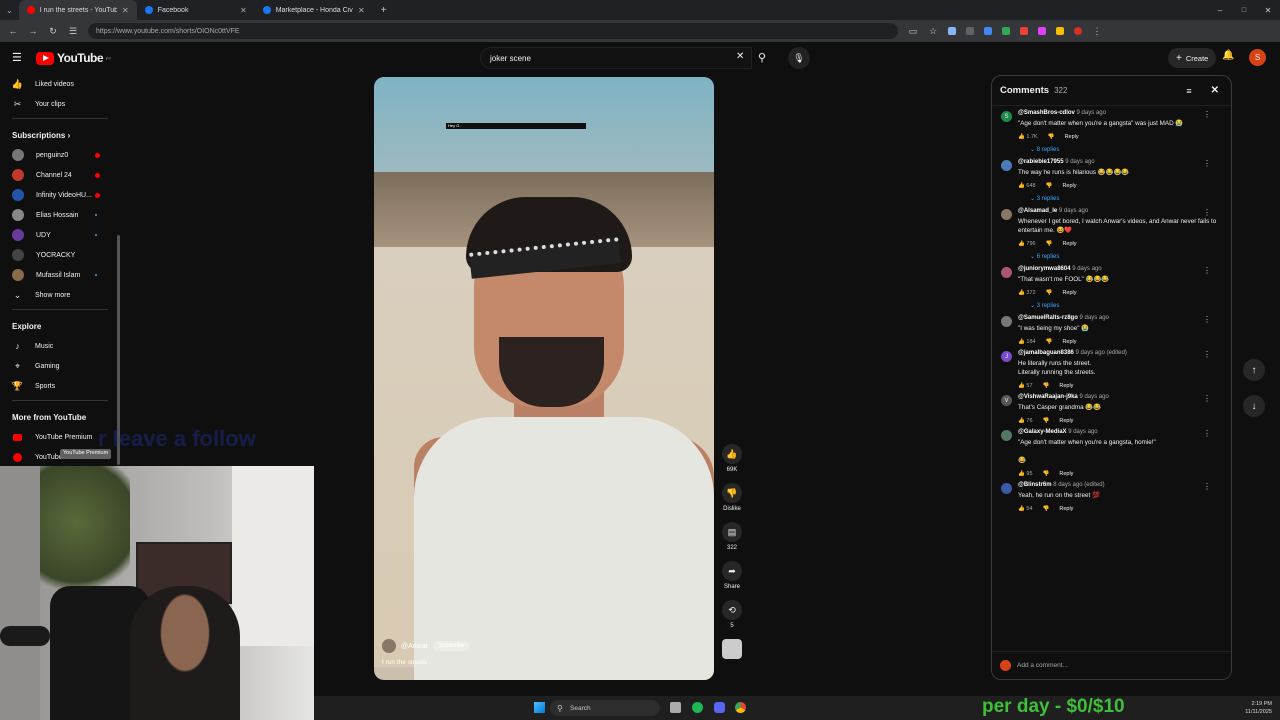 This screenshot has height=720, width=1280. Describe the element at coordinates (1192, 58) in the screenshot. I see `create-button: + Create` at that location.